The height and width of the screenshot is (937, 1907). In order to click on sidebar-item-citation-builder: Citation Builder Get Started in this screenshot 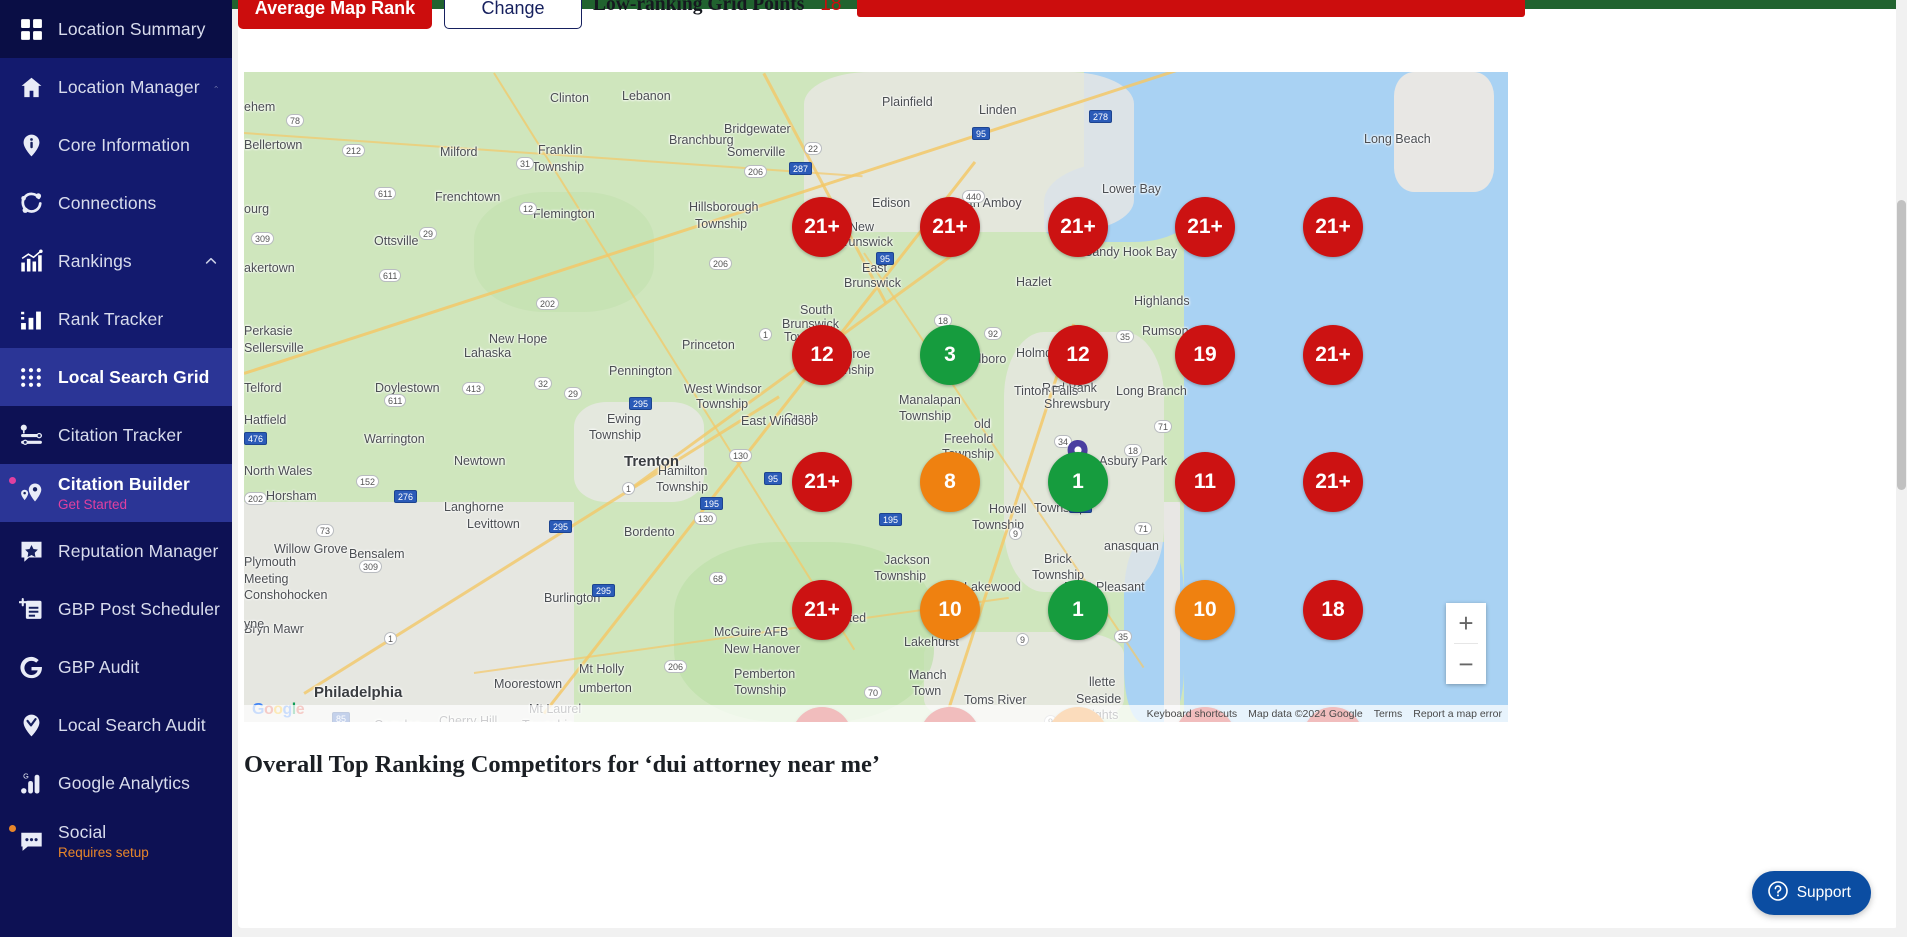, I will do `click(116, 493)`.